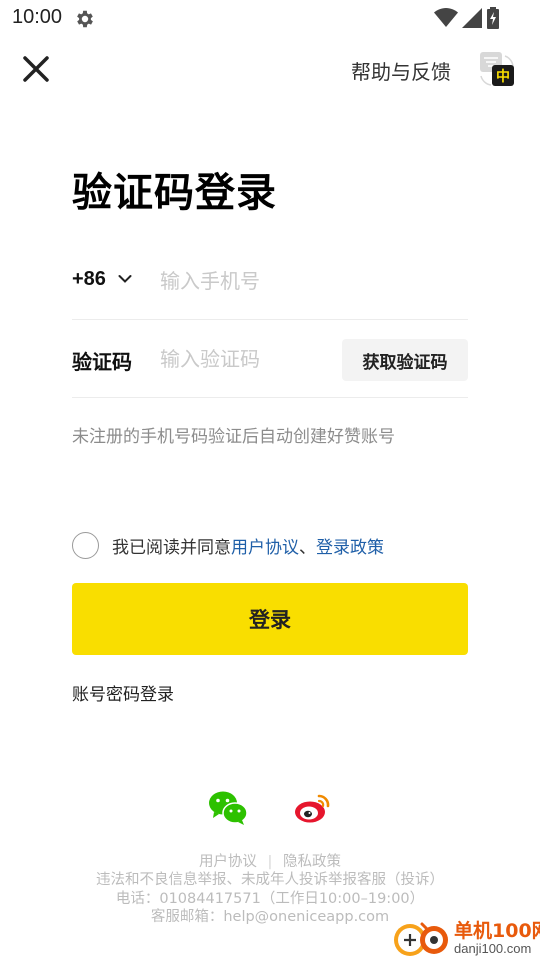  What do you see at coordinates (493, 948) in the screenshot?
I see `watermark-domain: danji100.com` at bounding box center [493, 948].